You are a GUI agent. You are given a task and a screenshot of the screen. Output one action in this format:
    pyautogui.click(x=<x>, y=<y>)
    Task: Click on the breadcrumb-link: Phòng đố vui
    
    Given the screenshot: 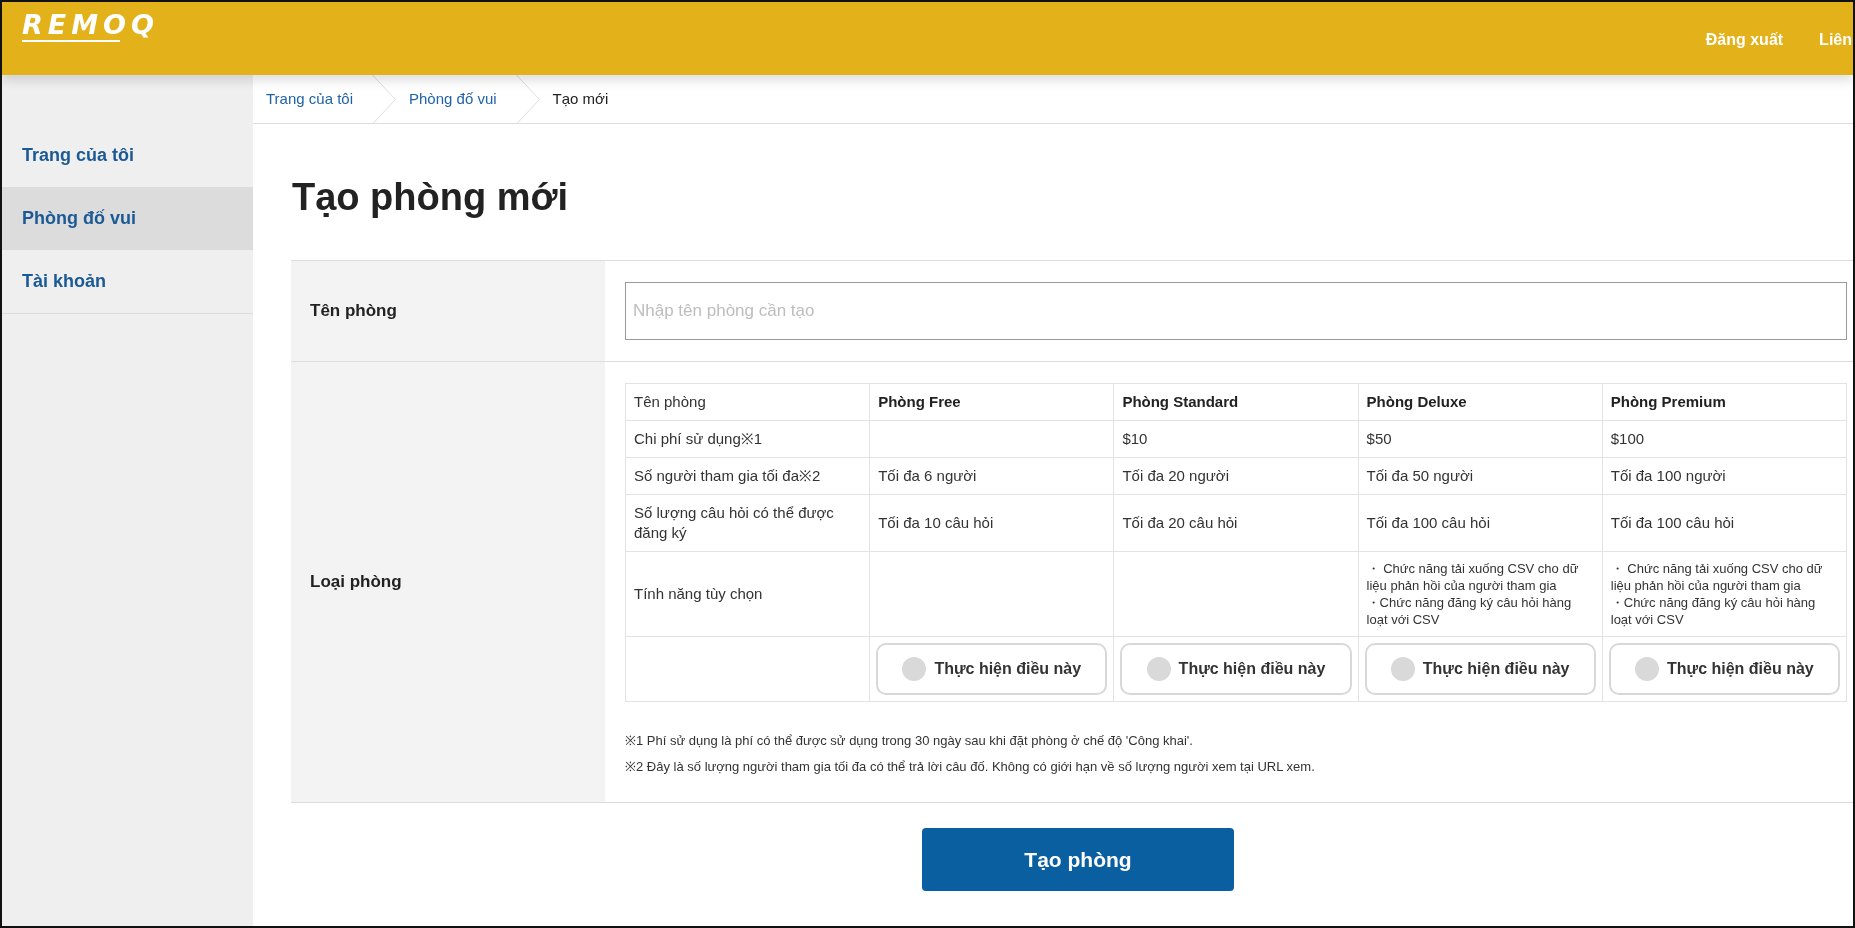 What is the action you would take?
    pyautogui.click(x=453, y=99)
    